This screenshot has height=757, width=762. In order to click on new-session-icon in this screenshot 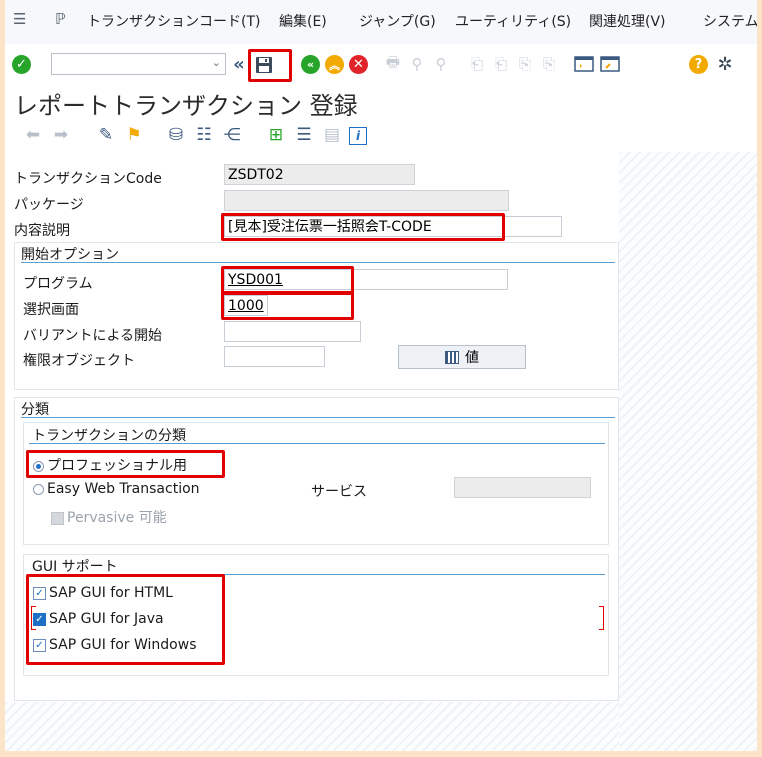, I will do `click(584, 64)`.